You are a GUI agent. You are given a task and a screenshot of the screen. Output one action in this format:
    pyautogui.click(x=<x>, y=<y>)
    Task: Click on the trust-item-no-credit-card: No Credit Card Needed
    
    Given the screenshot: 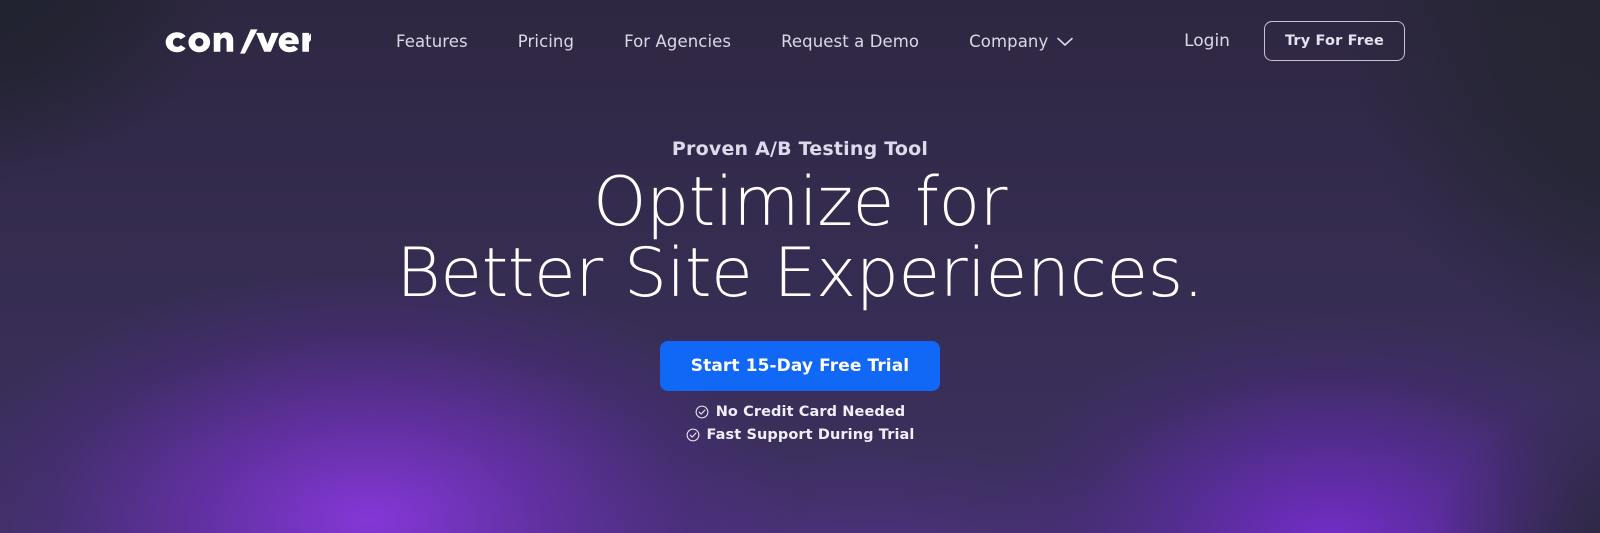 What is the action you would take?
    pyautogui.click(x=800, y=412)
    